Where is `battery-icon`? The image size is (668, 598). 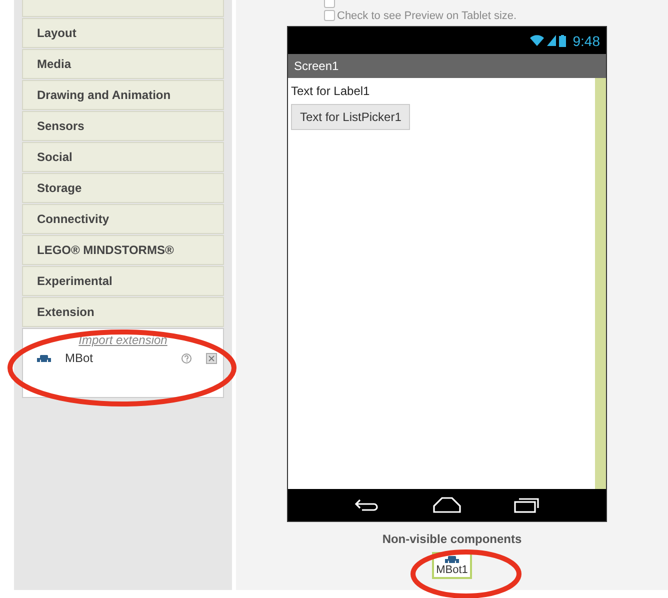
battery-icon is located at coordinates (562, 40).